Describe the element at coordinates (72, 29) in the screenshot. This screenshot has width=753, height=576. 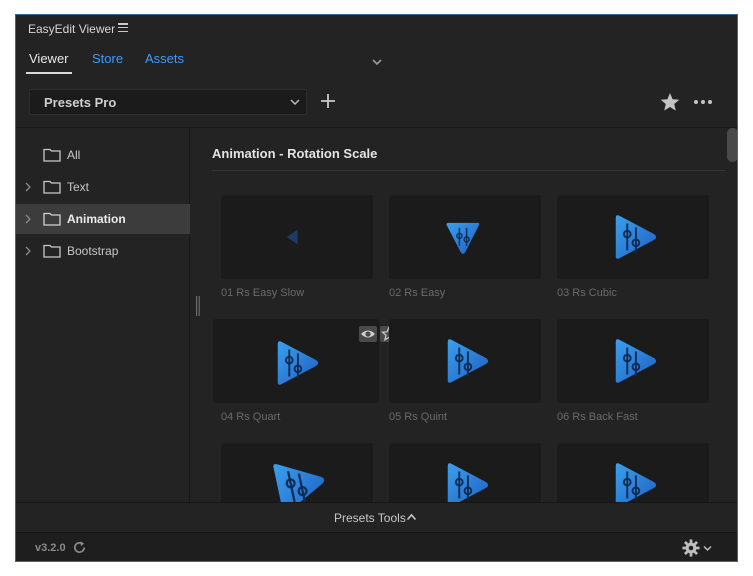
I see `app-title: EasyEdit Viewer` at that location.